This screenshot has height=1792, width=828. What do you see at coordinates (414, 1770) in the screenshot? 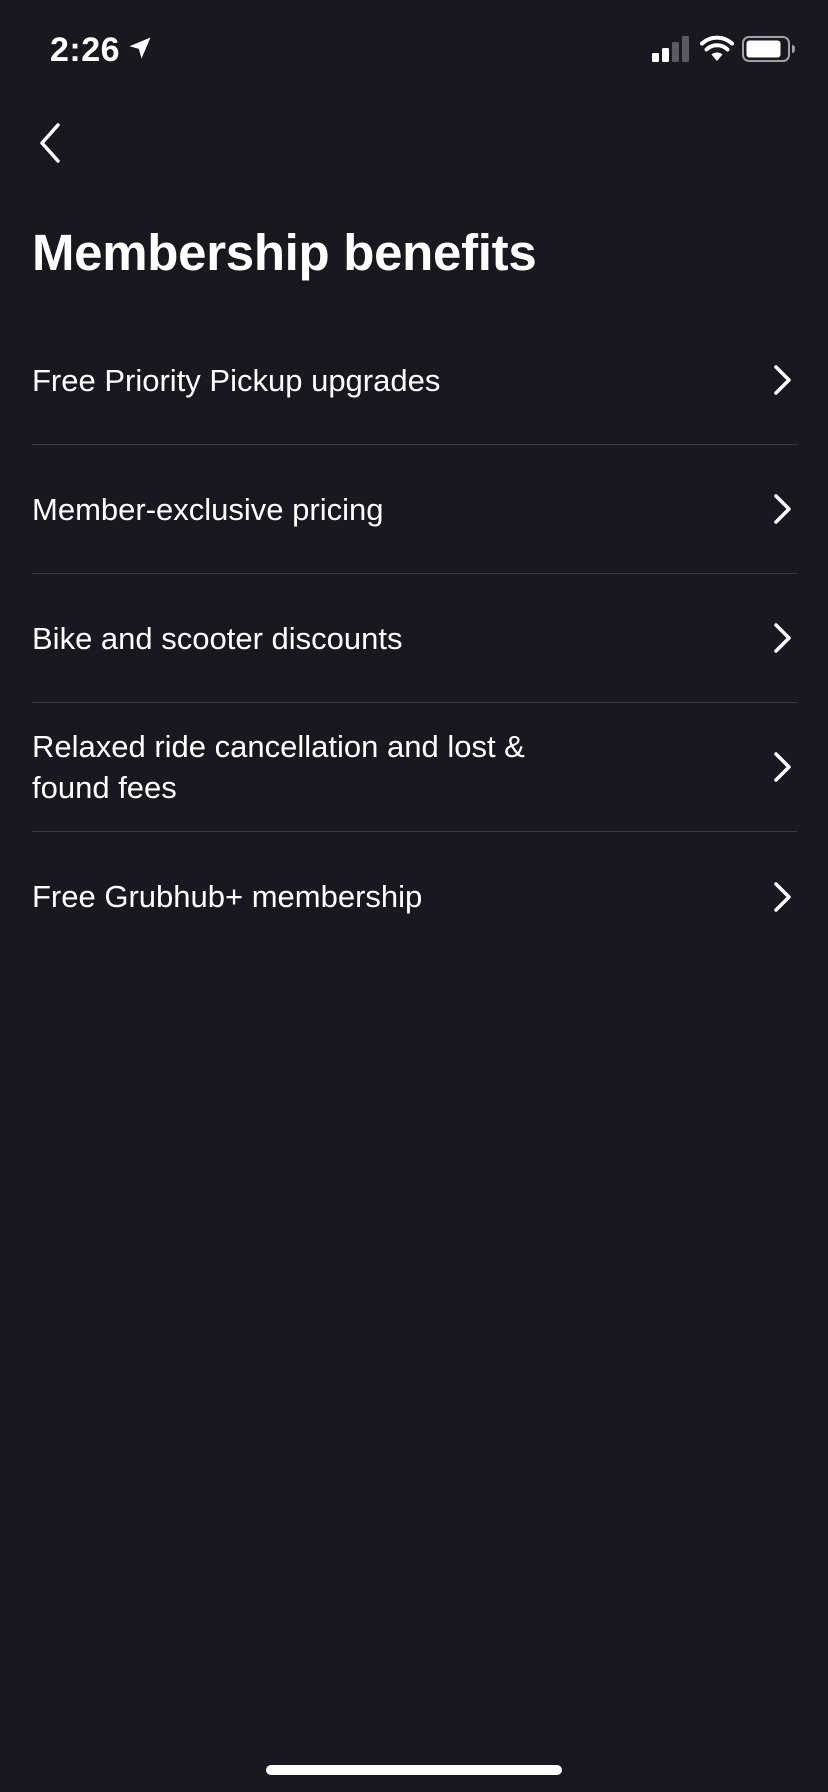
I see `home-indicator` at bounding box center [414, 1770].